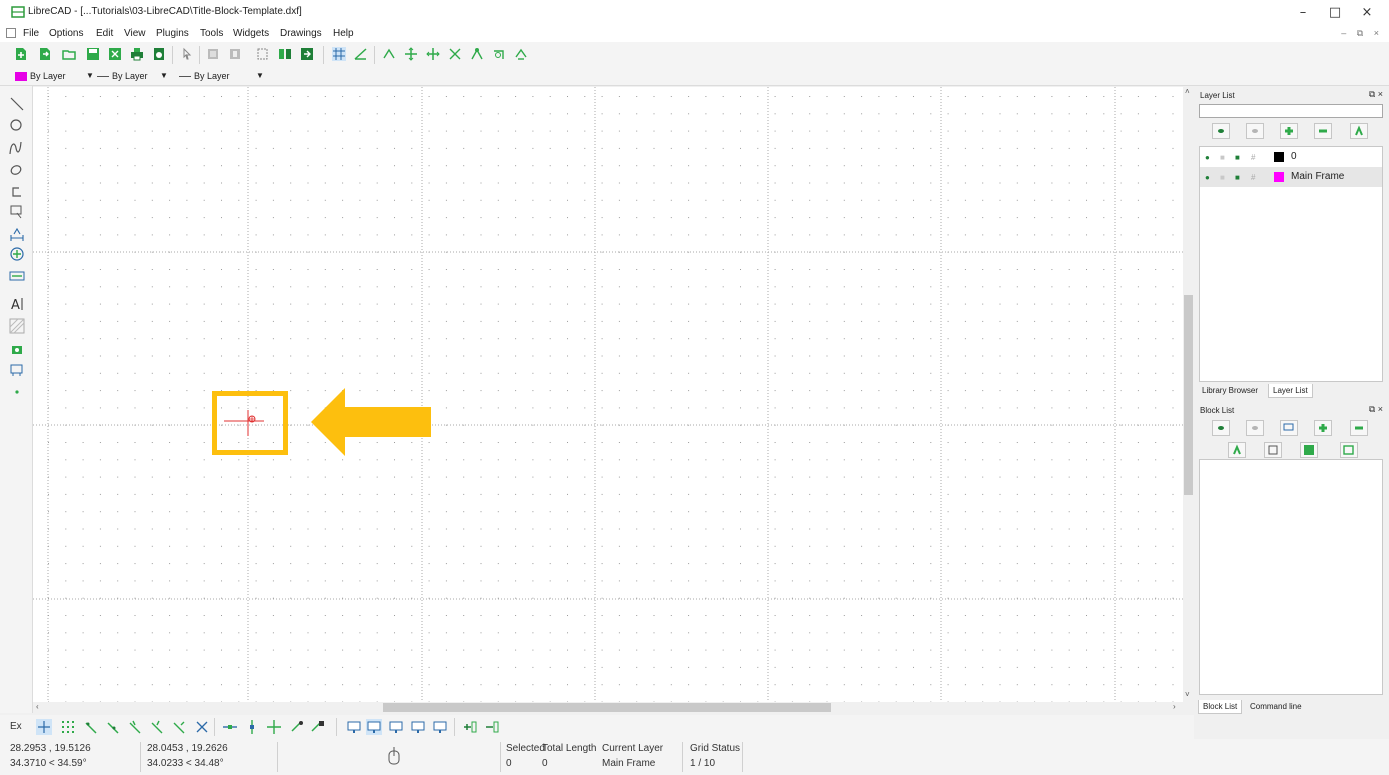 Image resolution: width=1389 pixels, height=775 pixels. I want to click on modify-tool-icon, so click(17, 254).